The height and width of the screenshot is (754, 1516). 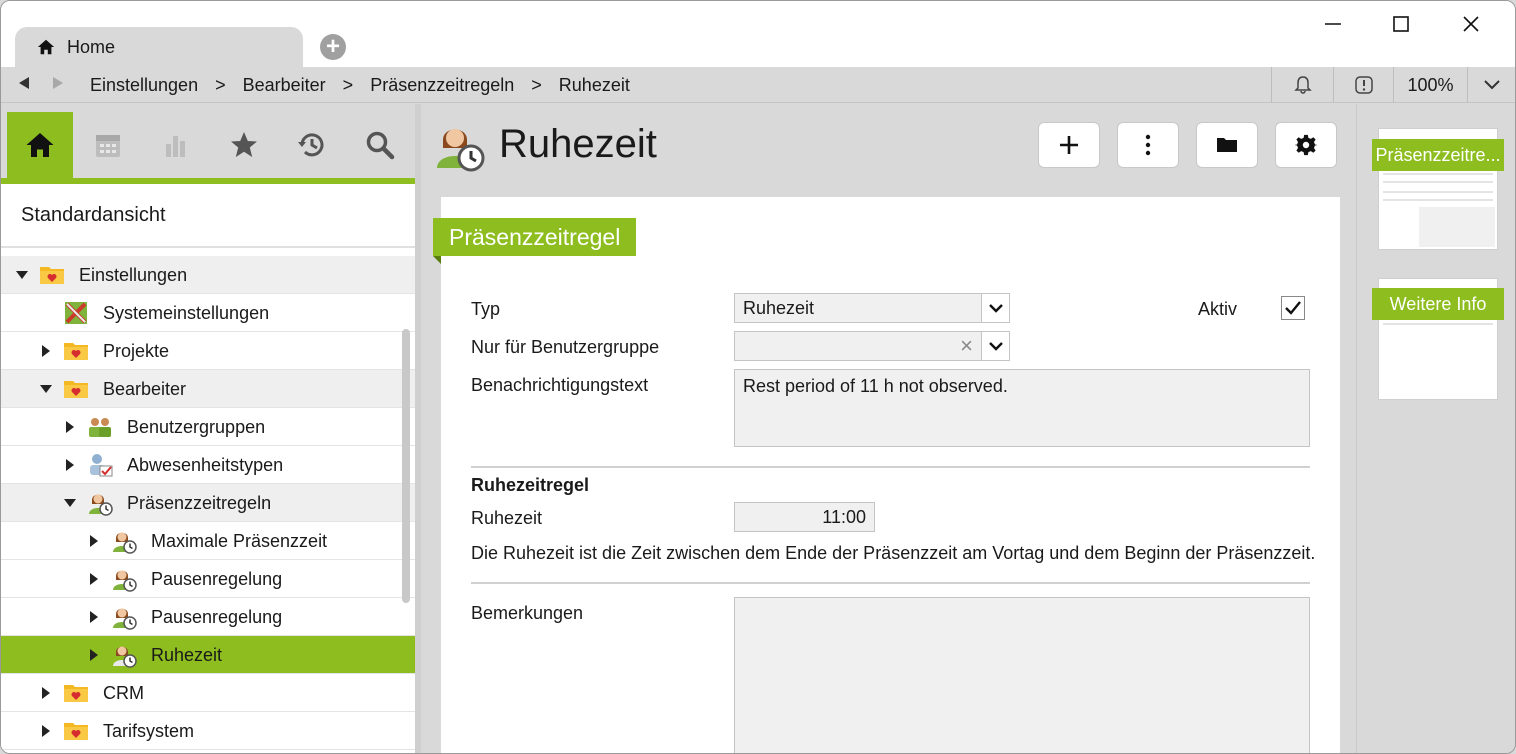 I want to click on benachrichtigungstext-field: Rest period of 11 h not observed., so click(x=1022, y=408).